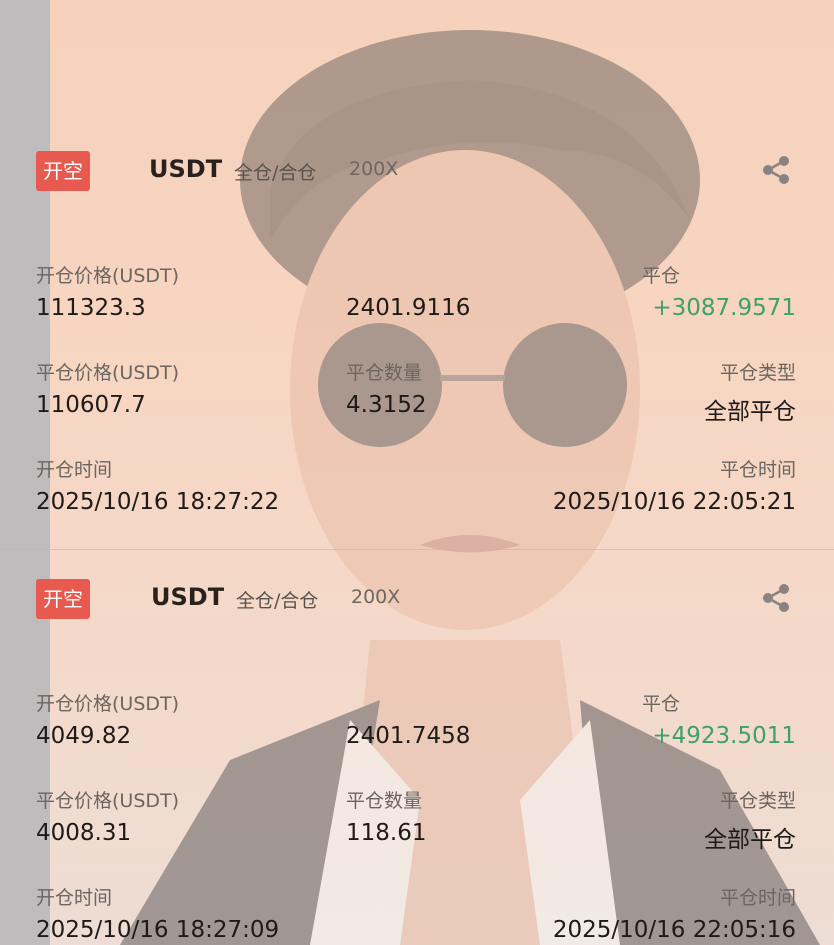 Image resolution: width=834 pixels, height=945 pixels. What do you see at coordinates (674, 502) in the screenshot?
I see `close-time: 2025/10/16 22:05:21` at bounding box center [674, 502].